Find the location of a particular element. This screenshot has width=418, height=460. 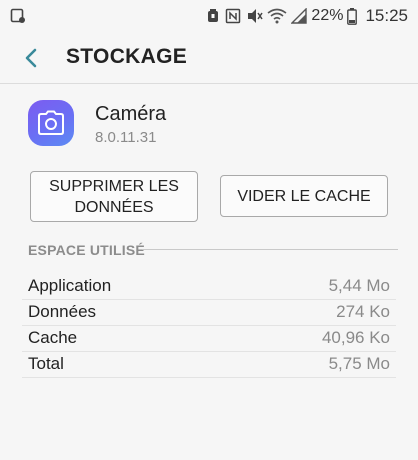

battery-icon is located at coordinates (352, 16).